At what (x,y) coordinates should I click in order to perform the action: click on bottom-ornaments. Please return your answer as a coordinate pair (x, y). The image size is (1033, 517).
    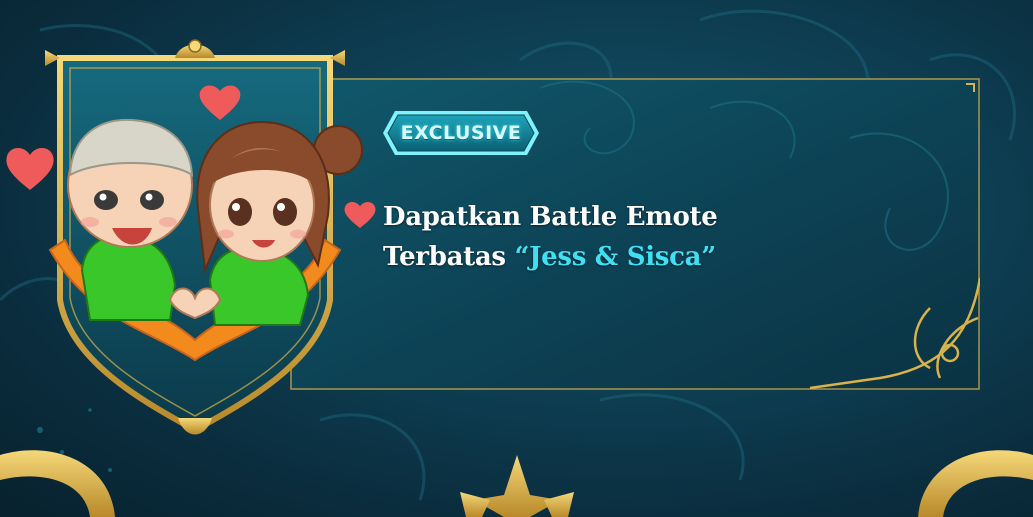
    Looking at the image, I should click on (516, 483).